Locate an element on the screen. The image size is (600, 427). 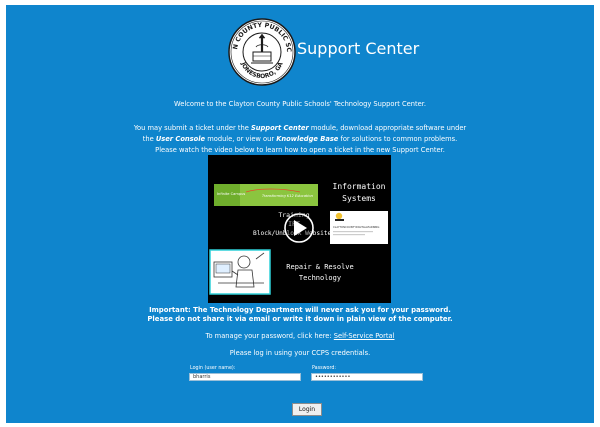
intro-text: the is located at coordinates (149, 139).